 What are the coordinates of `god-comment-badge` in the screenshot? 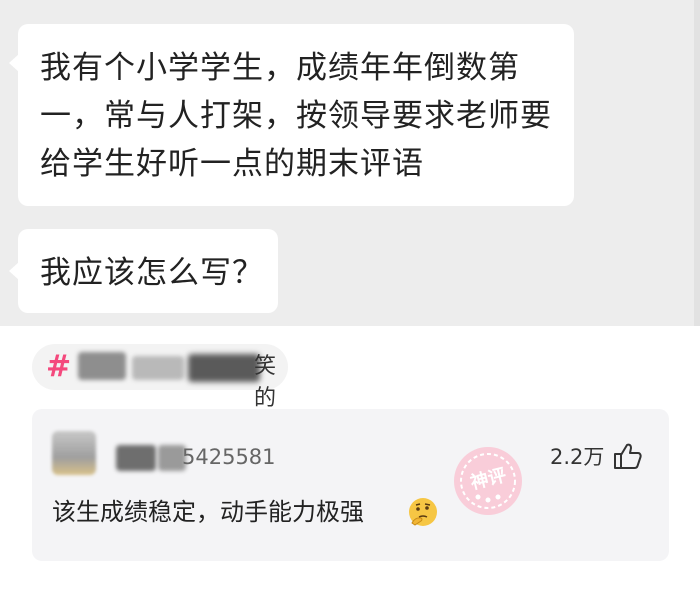 It's located at (488, 481).